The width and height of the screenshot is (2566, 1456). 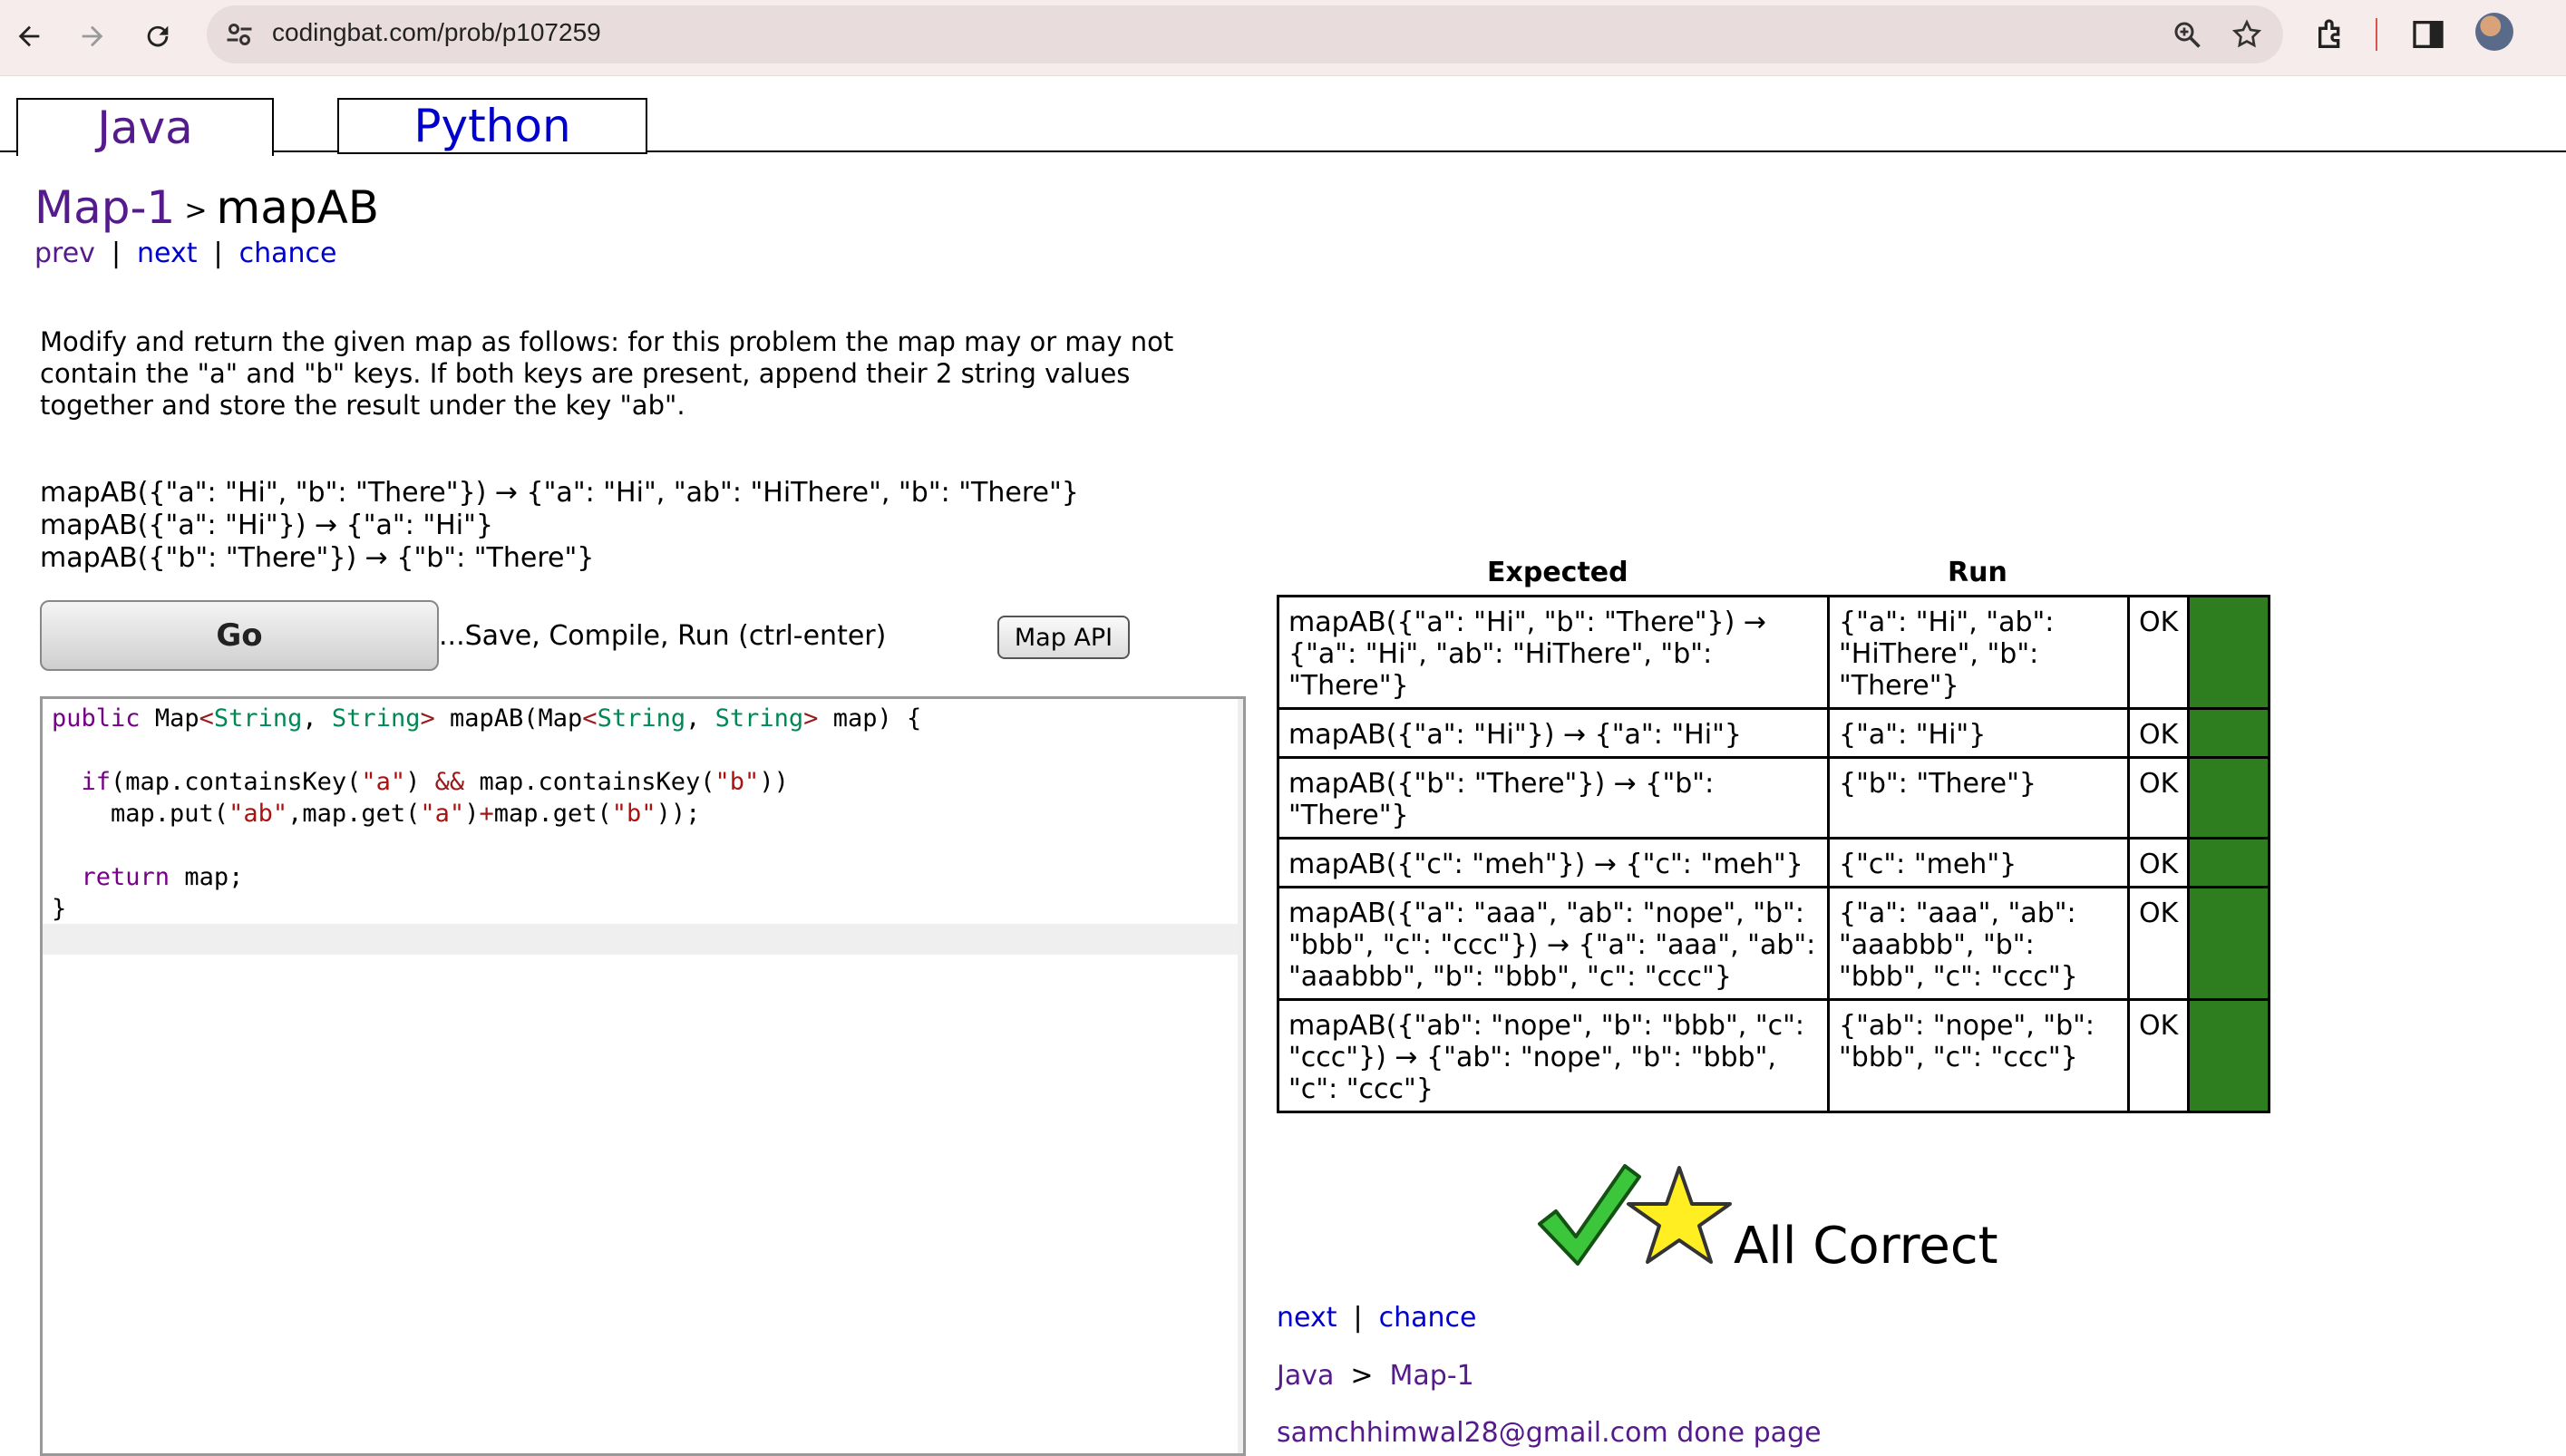 What do you see at coordinates (437, 33) in the screenshot?
I see `url-text: codingbat.com/prob/p107259` at bounding box center [437, 33].